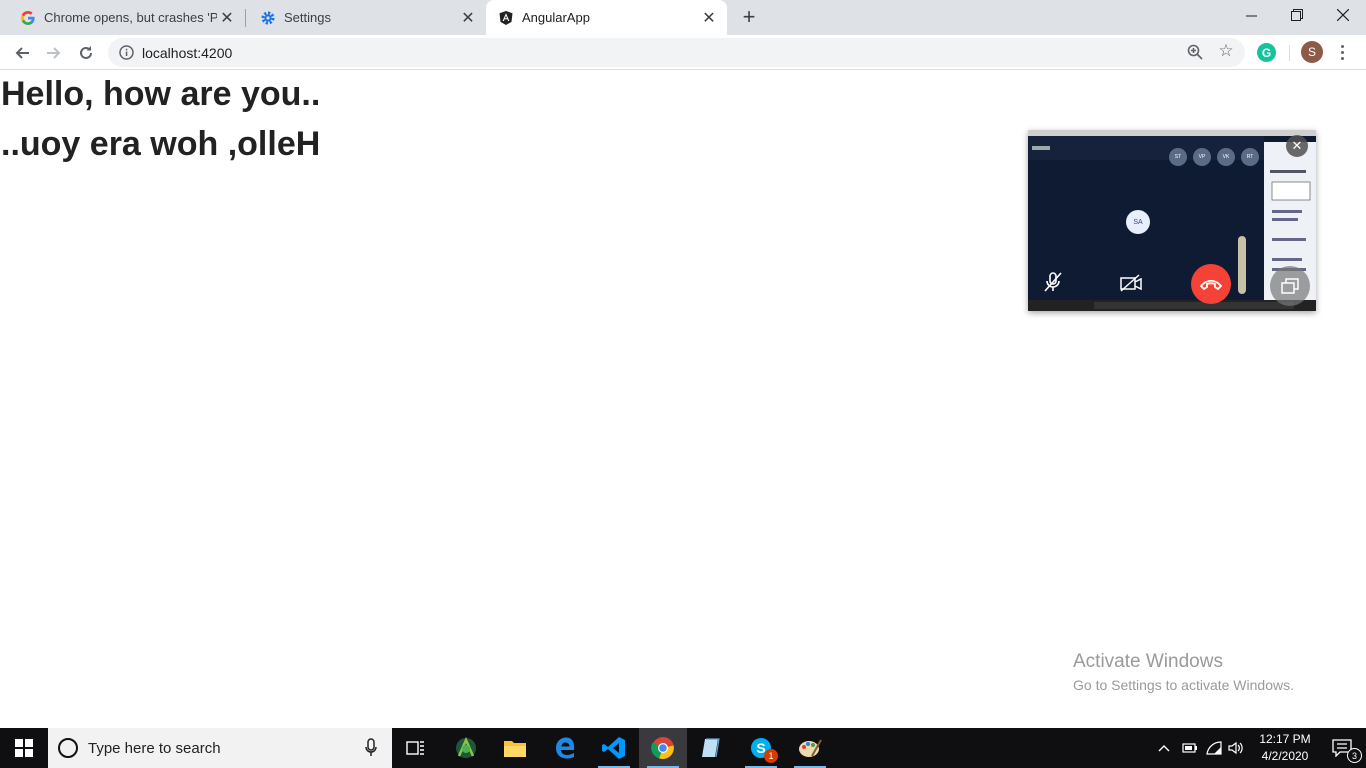 The width and height of the screenshot is (1366, 768). I want to click on tab-title: AngularApp, so click(556, 17).